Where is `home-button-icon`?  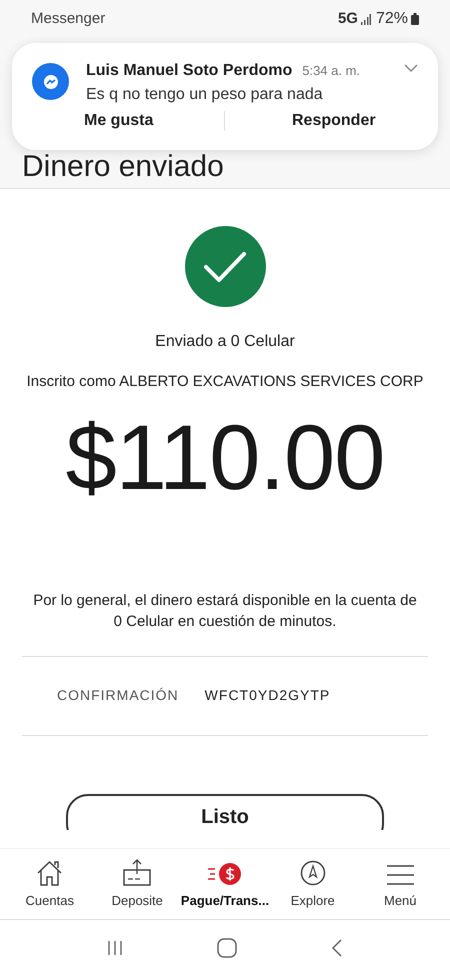
home-button-icon is located at coordinates (227, 948).